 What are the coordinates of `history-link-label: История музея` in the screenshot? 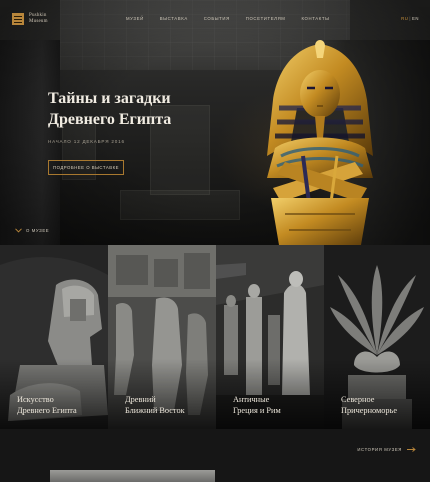 It's located at (379, 449).